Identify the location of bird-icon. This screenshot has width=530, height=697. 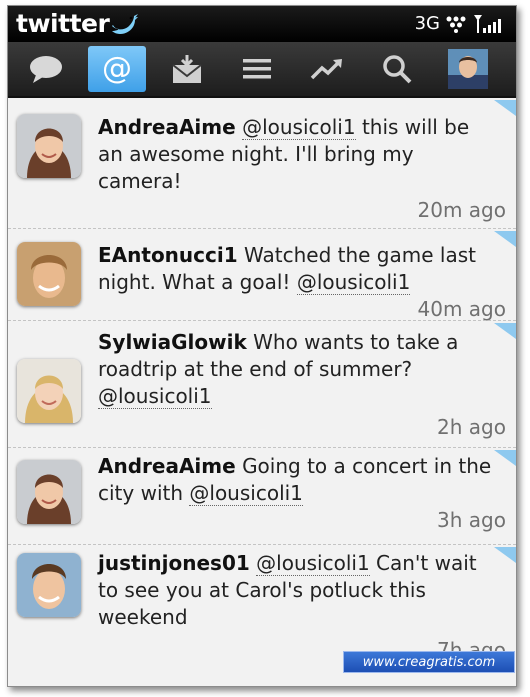
(125, 24).